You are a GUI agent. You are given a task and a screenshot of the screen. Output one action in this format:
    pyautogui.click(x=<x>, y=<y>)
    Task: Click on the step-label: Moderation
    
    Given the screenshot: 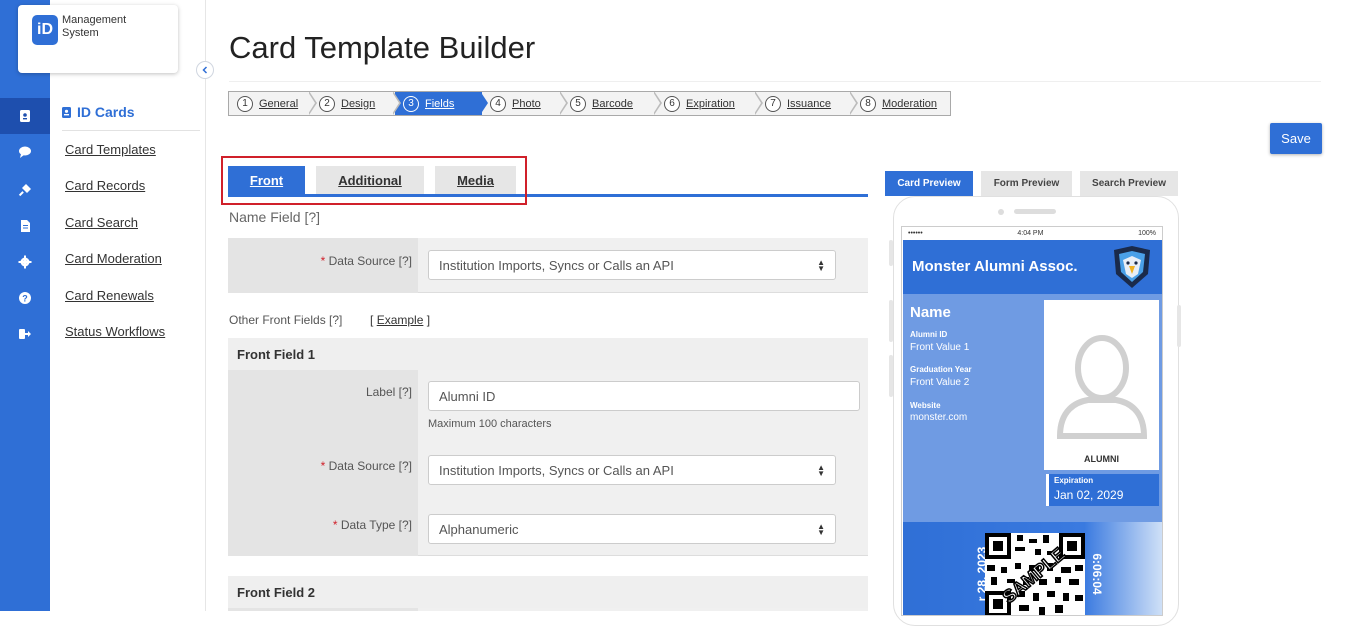 What is the action you would take?
    pyautogui.click(x=910, y=103)
    